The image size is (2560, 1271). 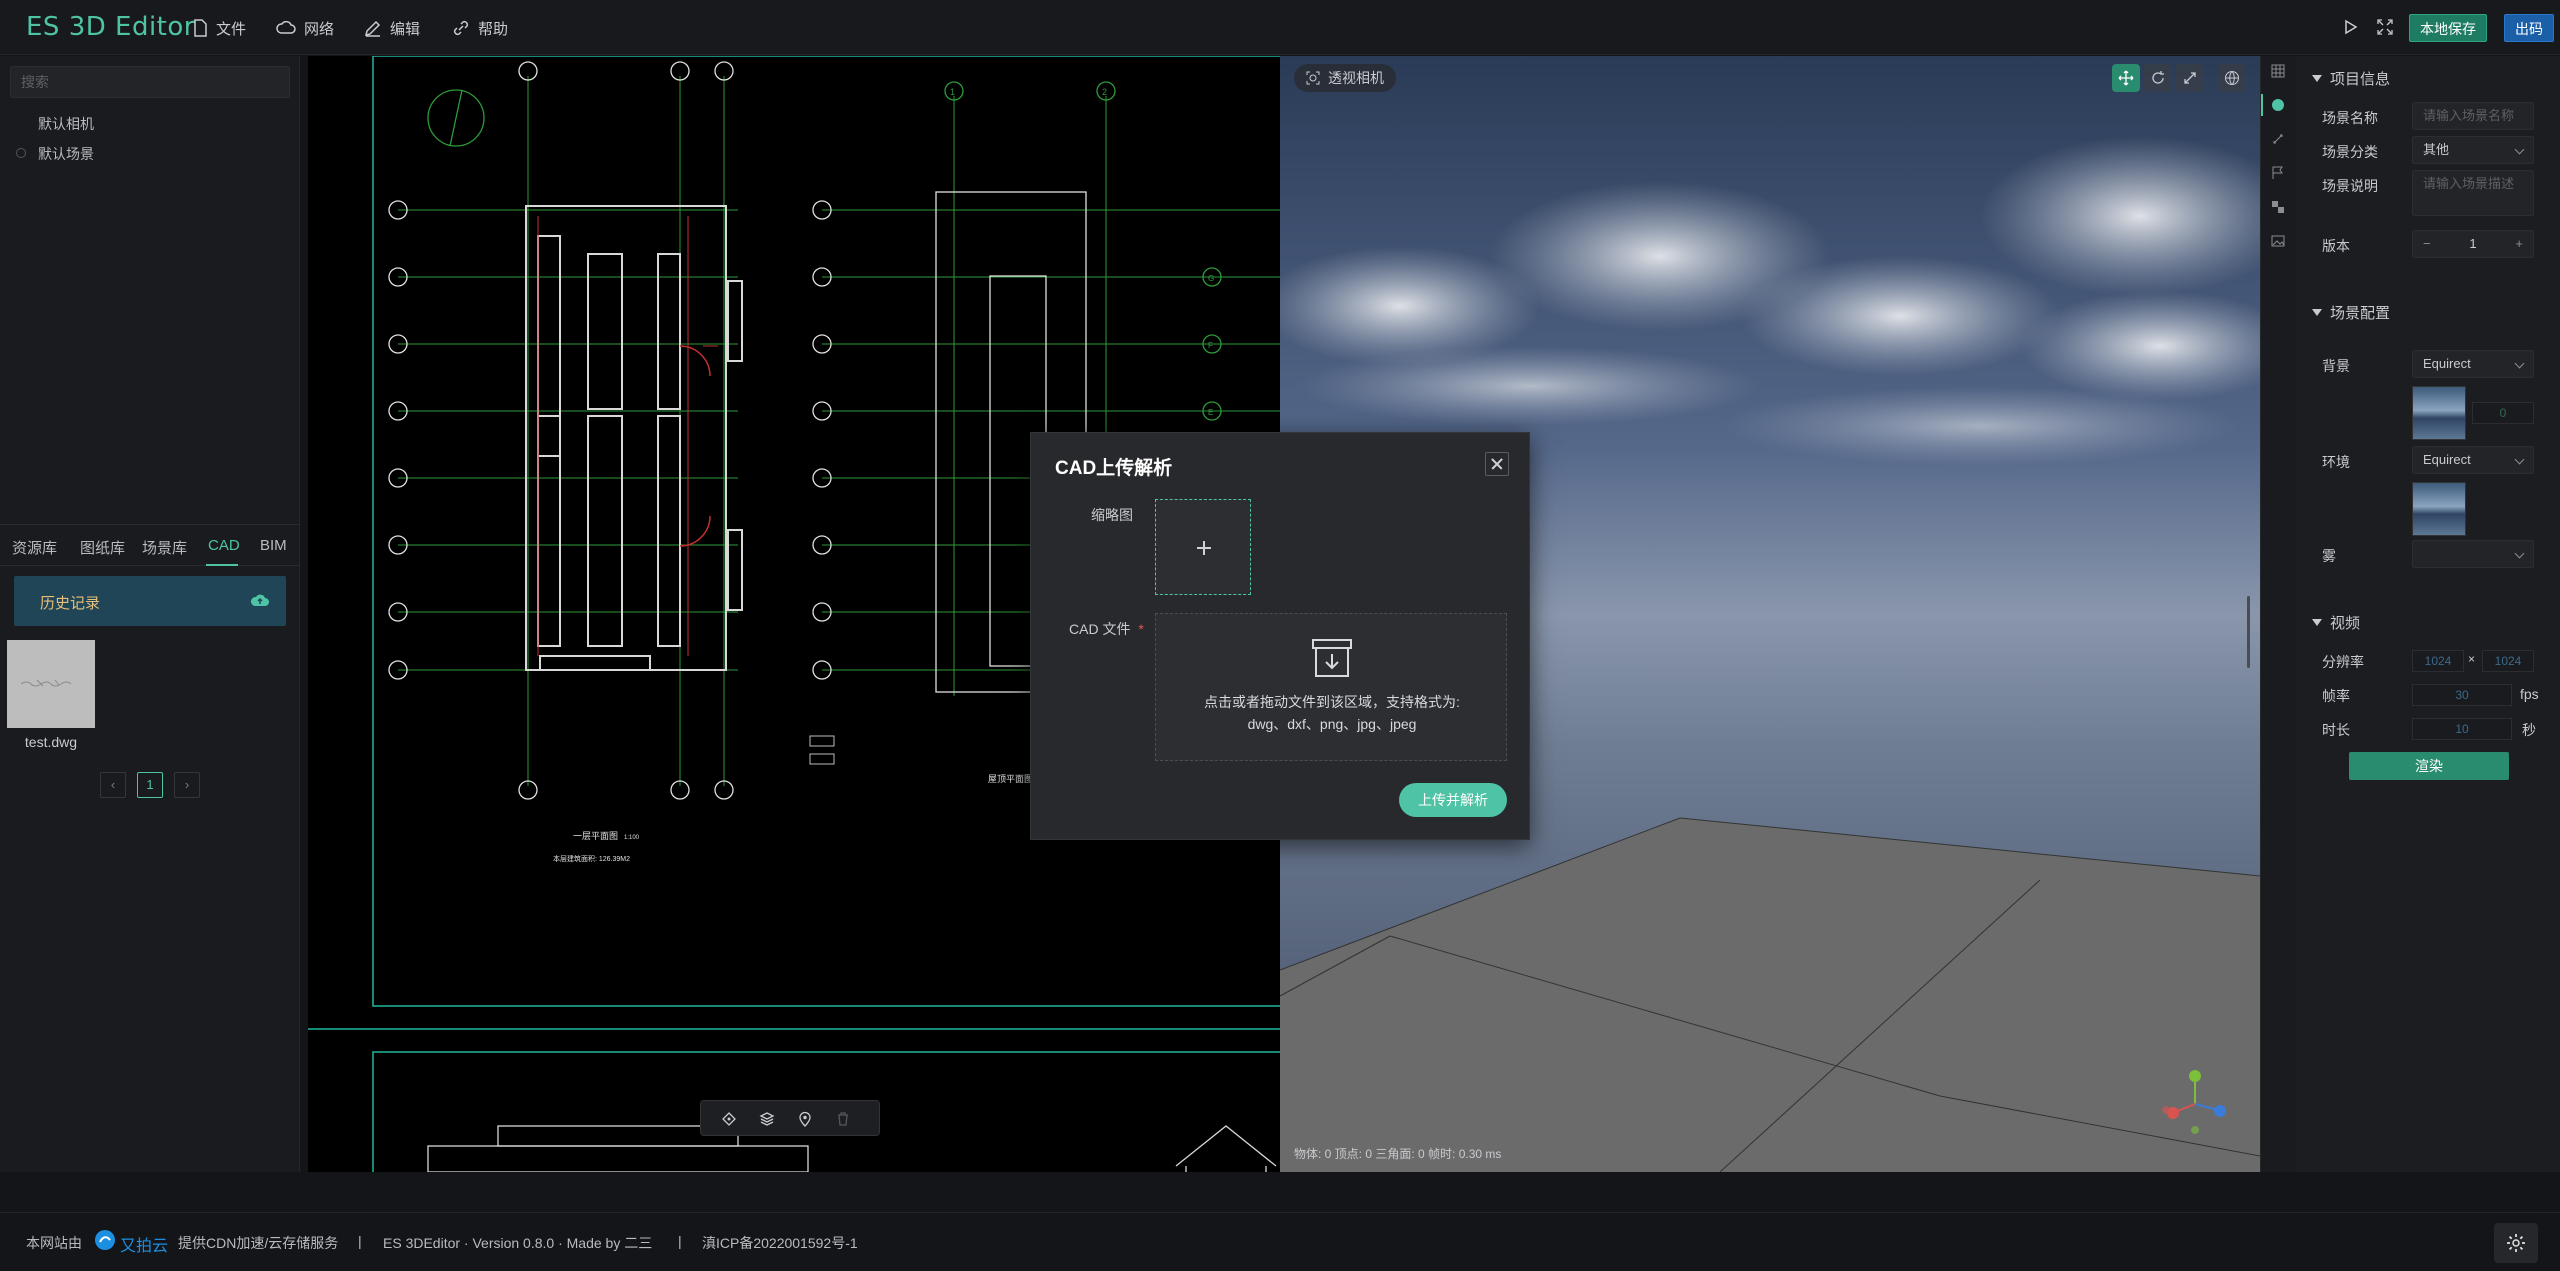 What do you see at coordinates (2439, 413) in the screenshot?
I see `background-texture-thumbnail` at bounding box center [2439, 413].